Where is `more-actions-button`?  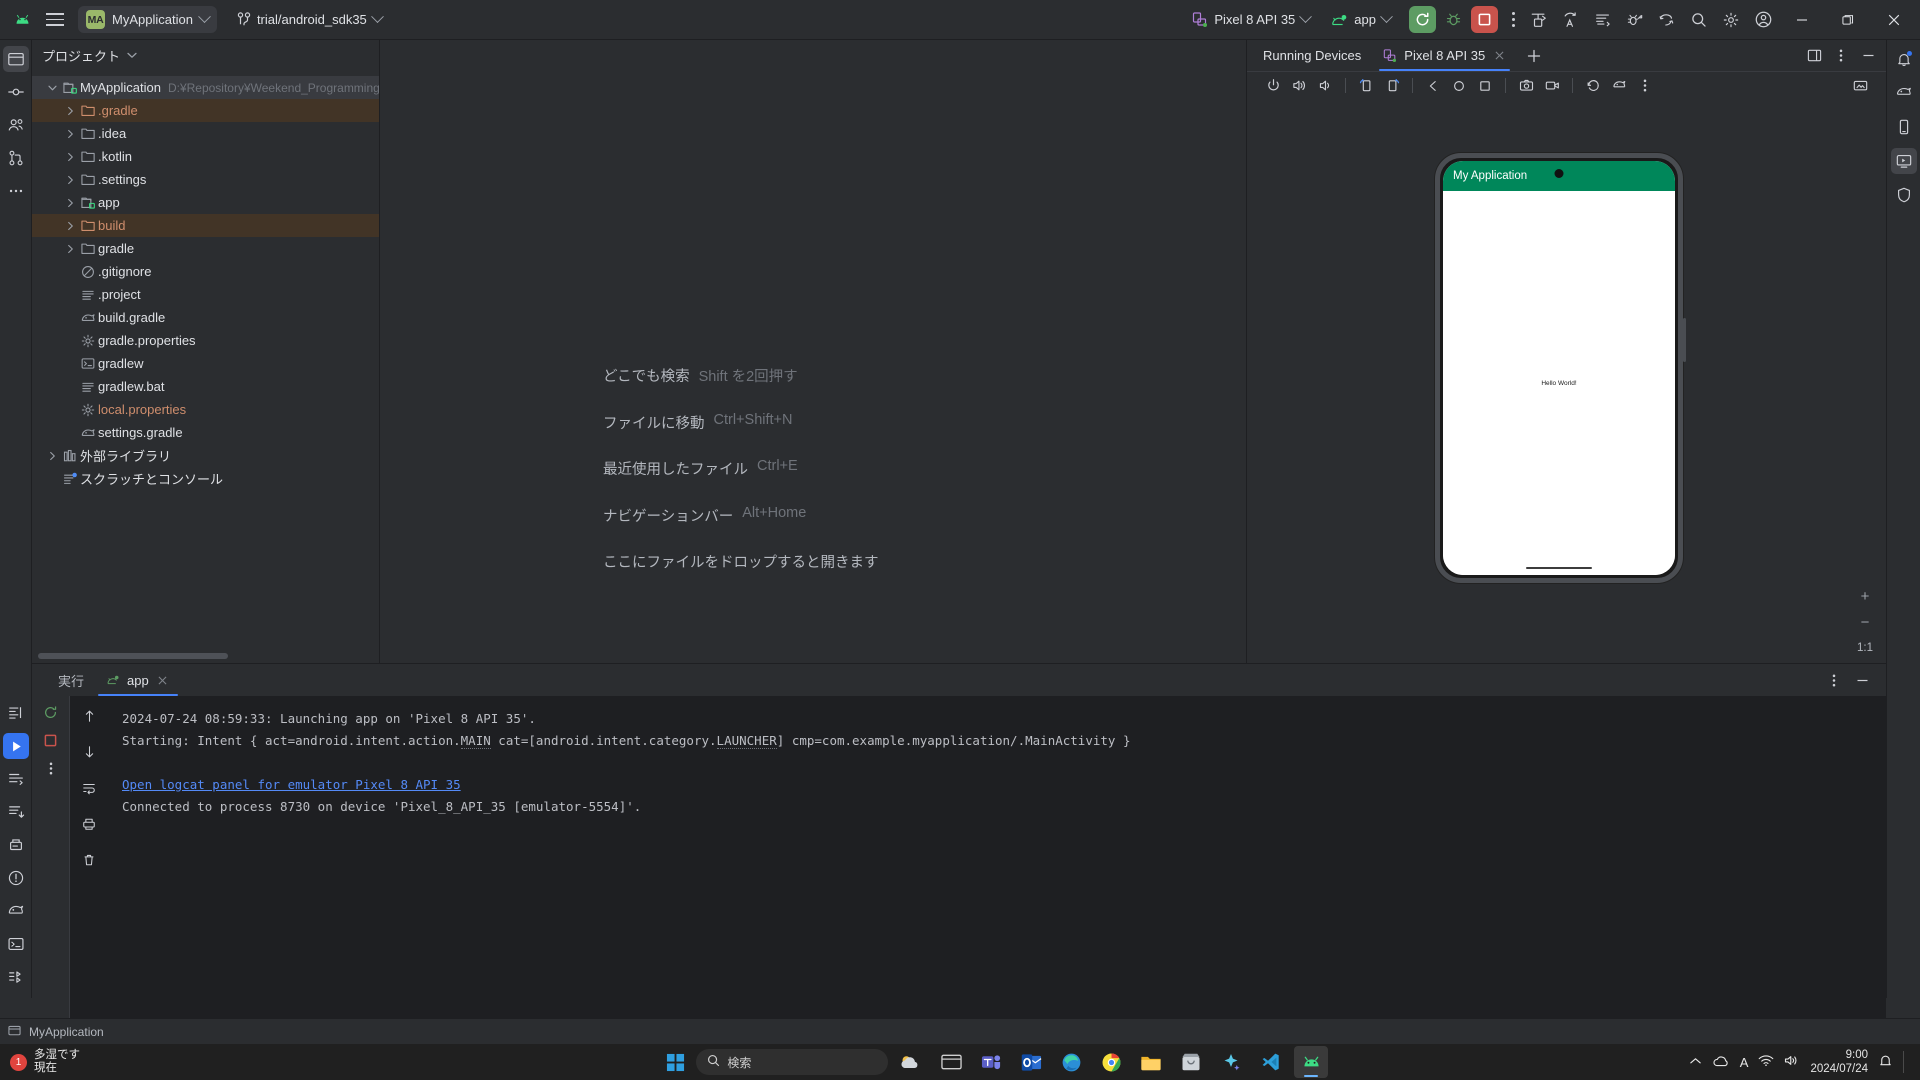
more-actions-button is located at coordinates (1513, 20).